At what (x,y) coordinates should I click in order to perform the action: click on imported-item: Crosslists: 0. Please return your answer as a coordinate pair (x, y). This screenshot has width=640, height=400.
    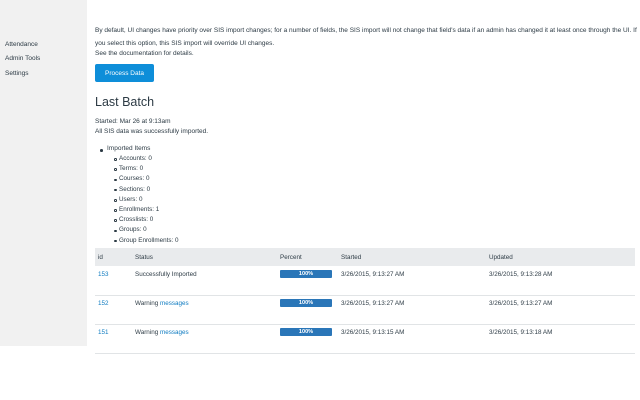
    Looking at the image, I should click on (136, 220).